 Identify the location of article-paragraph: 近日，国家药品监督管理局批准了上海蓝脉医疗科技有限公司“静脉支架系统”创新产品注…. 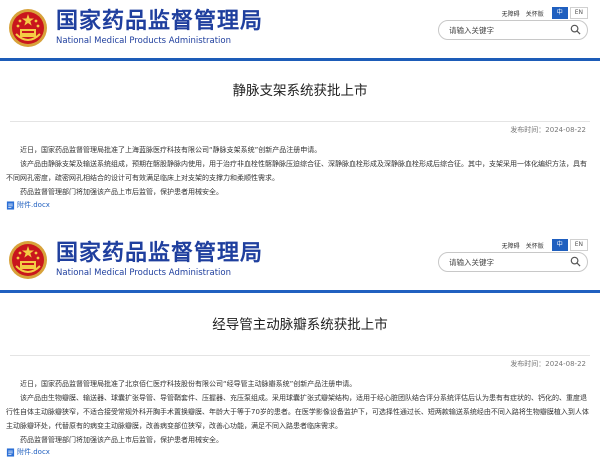
(171, 150).